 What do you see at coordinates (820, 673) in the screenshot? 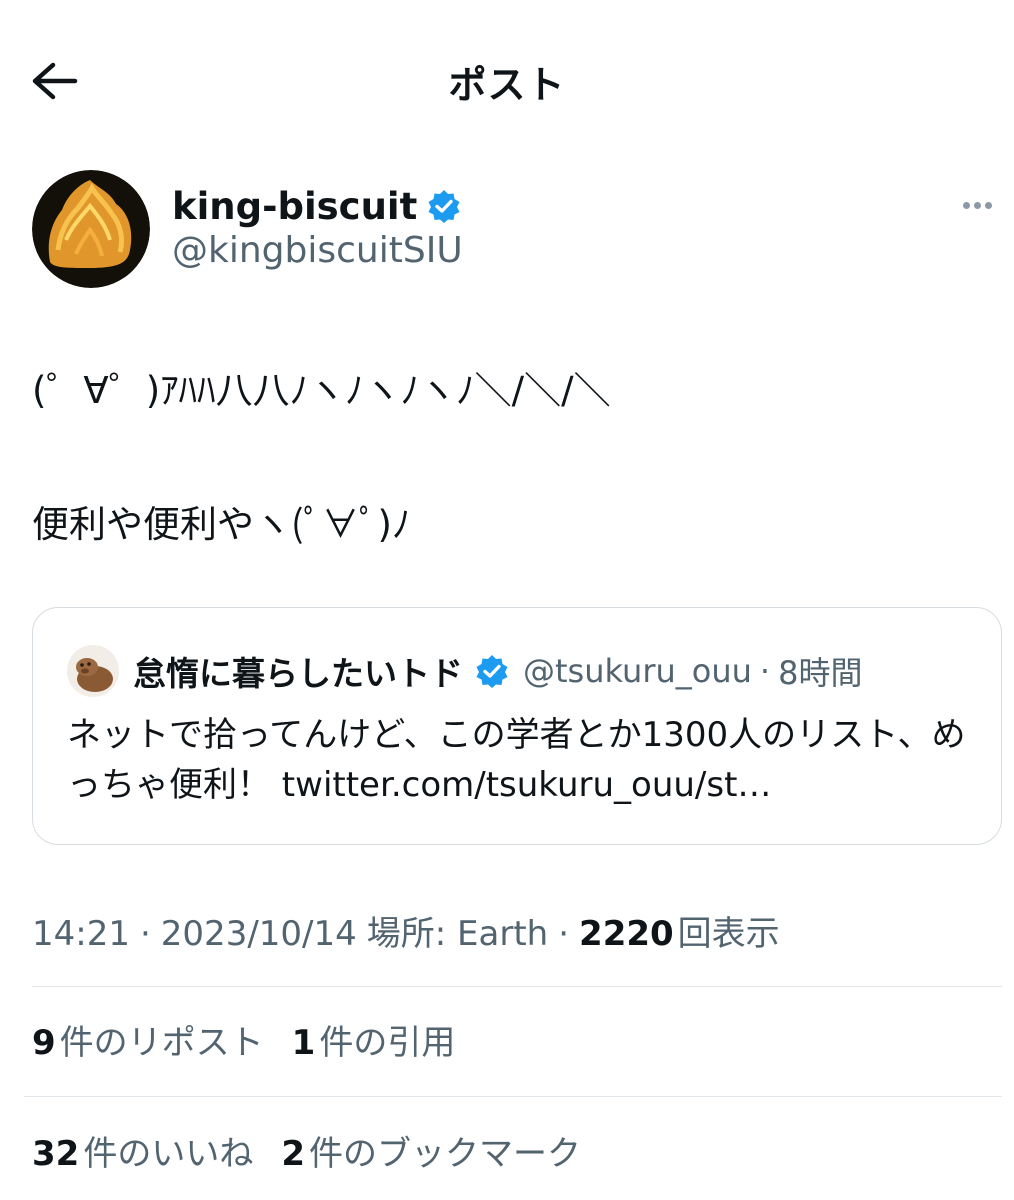
I see `quoted-post-time: 8時間` at bounding box center [820, 673].